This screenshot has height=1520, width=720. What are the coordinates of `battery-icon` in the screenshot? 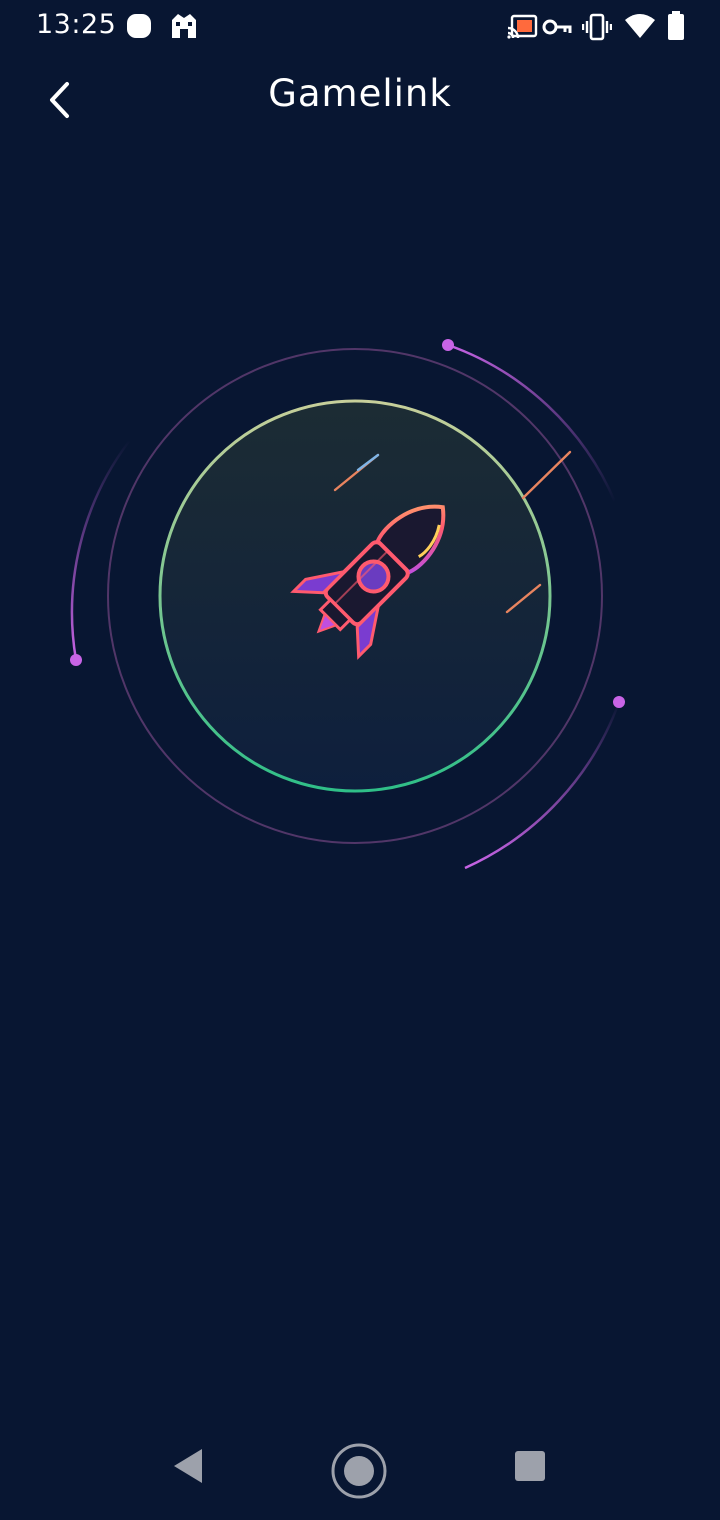 It's located at (676, 25).